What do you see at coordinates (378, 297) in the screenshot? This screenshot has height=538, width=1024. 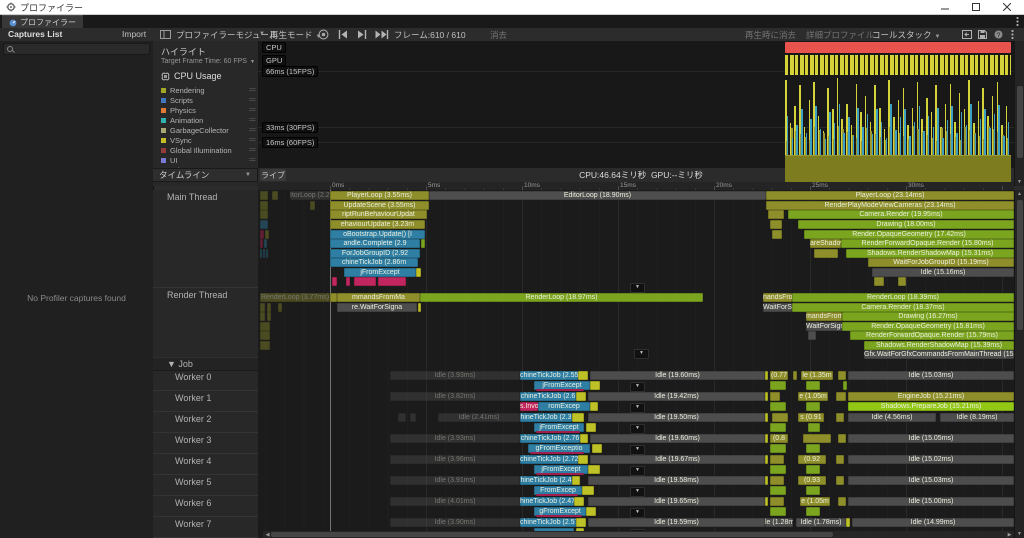 I see `timeline-block: mmandsFromMa` at bounding box center [378, 297].